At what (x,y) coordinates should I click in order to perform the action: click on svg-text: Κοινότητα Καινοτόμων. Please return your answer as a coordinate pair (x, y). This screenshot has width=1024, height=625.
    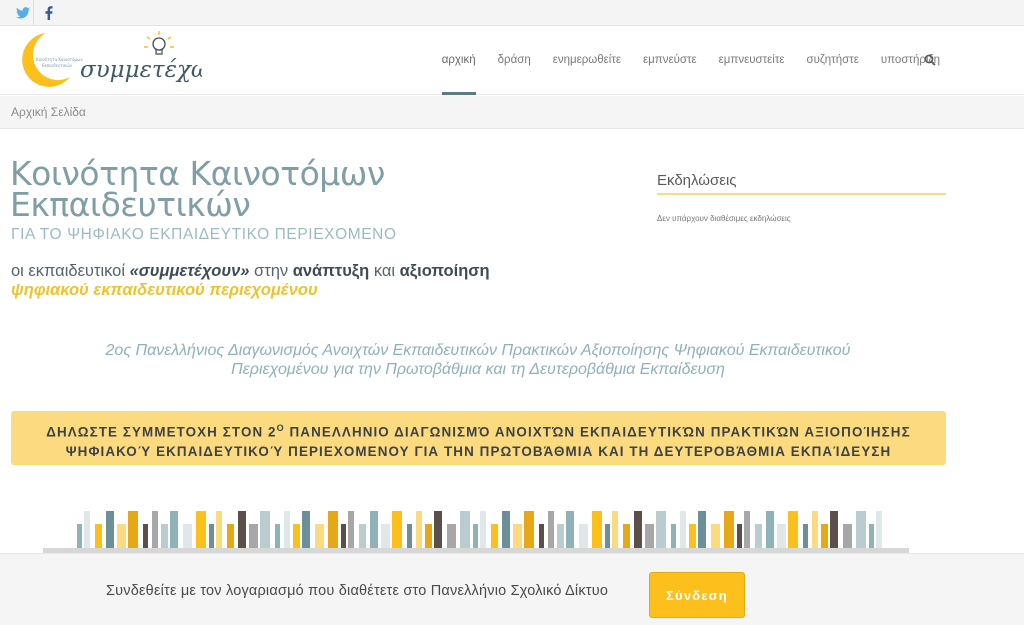
    Looking at the image, I should click on (59, 59).